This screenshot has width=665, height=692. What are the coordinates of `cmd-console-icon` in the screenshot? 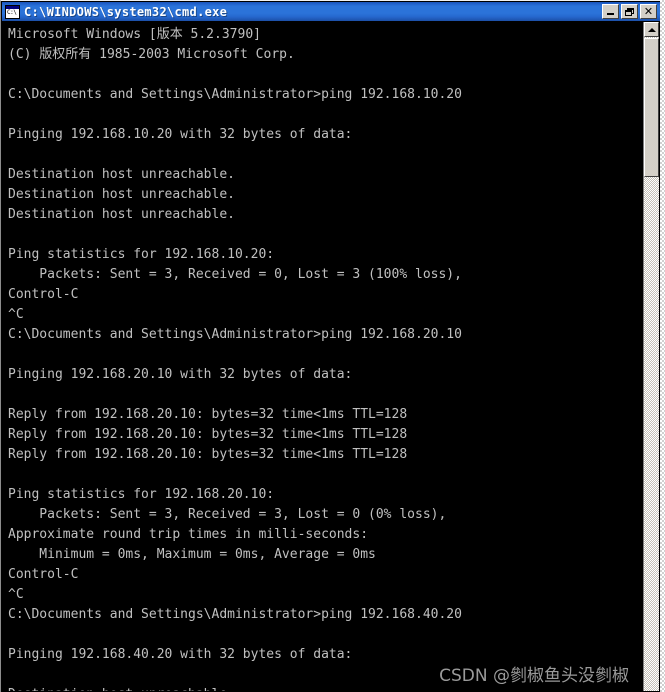 It's located at (12, 11).